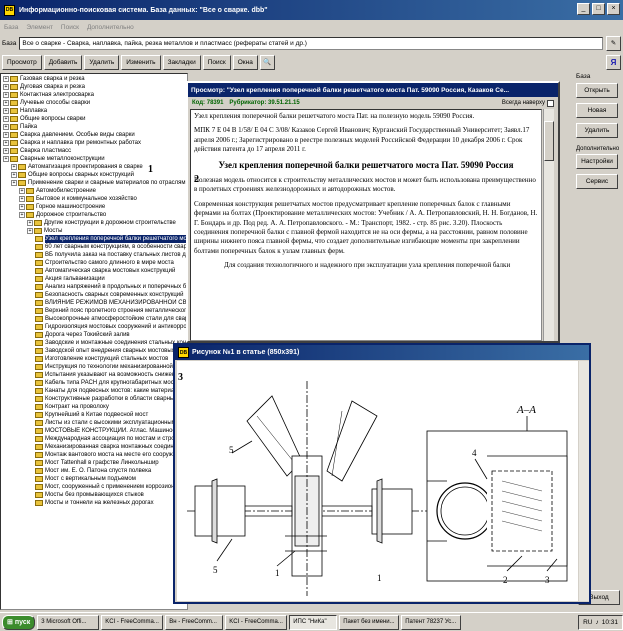  What do you see at coordinates (94, 231) in the screenshot?
I see `tree-item: + Мосты` at bounding box center [94, 231].